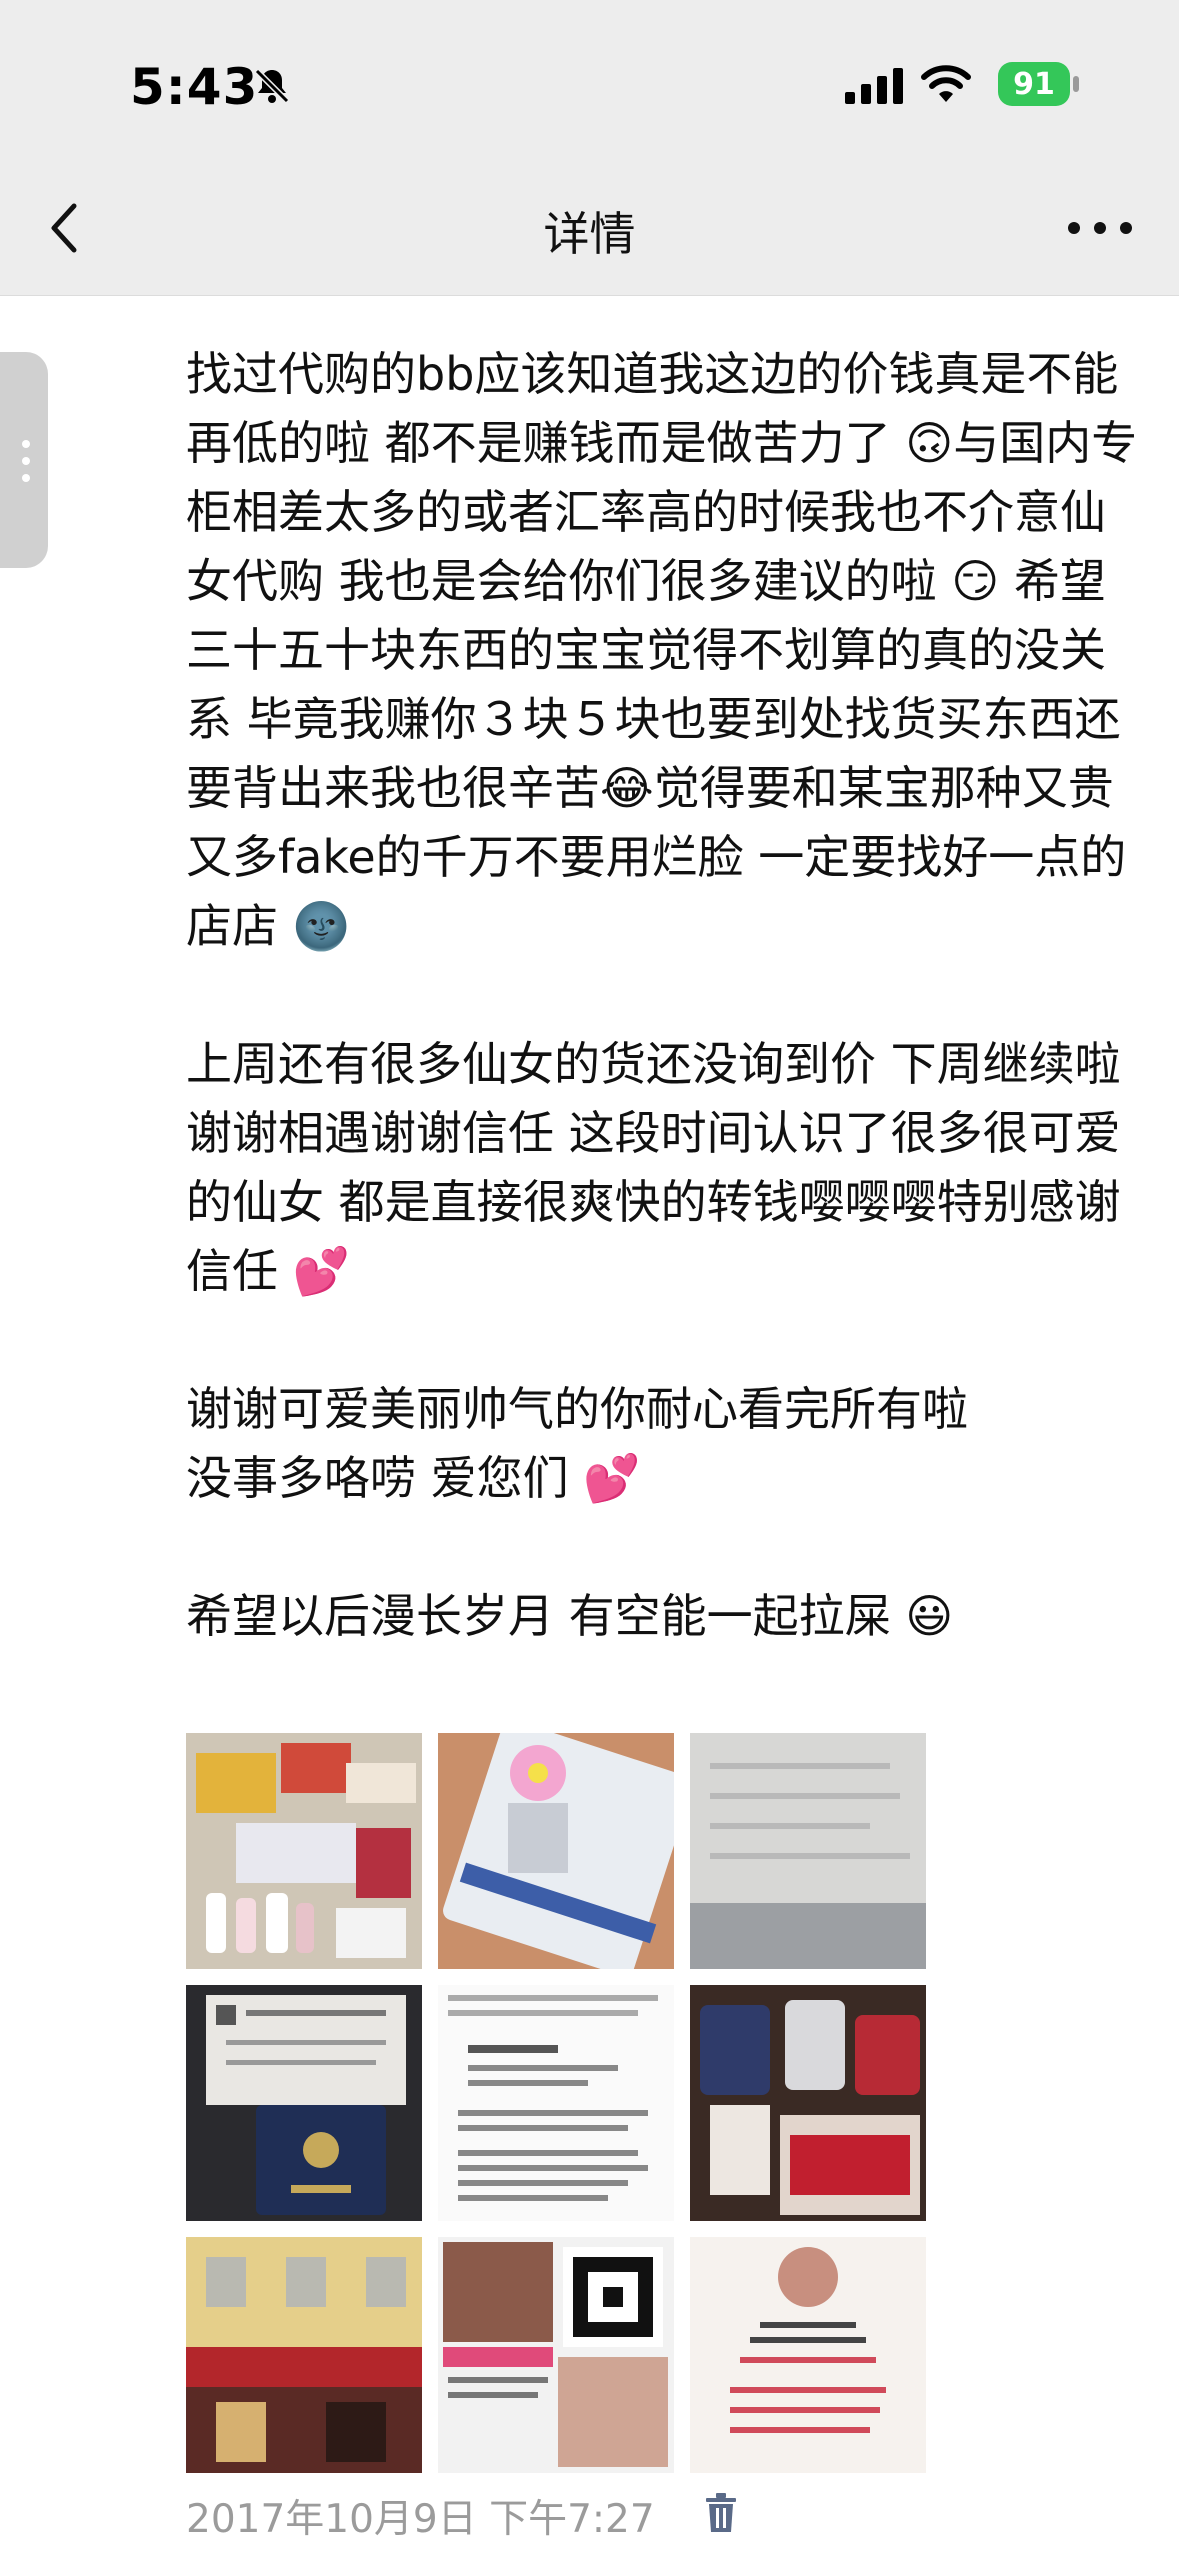 This screenshot has height=2556, width=1179. What do you see at coordinates (946, 83) in the screenshot?
I see `wifi-icon` at bounding box center [946, 83].